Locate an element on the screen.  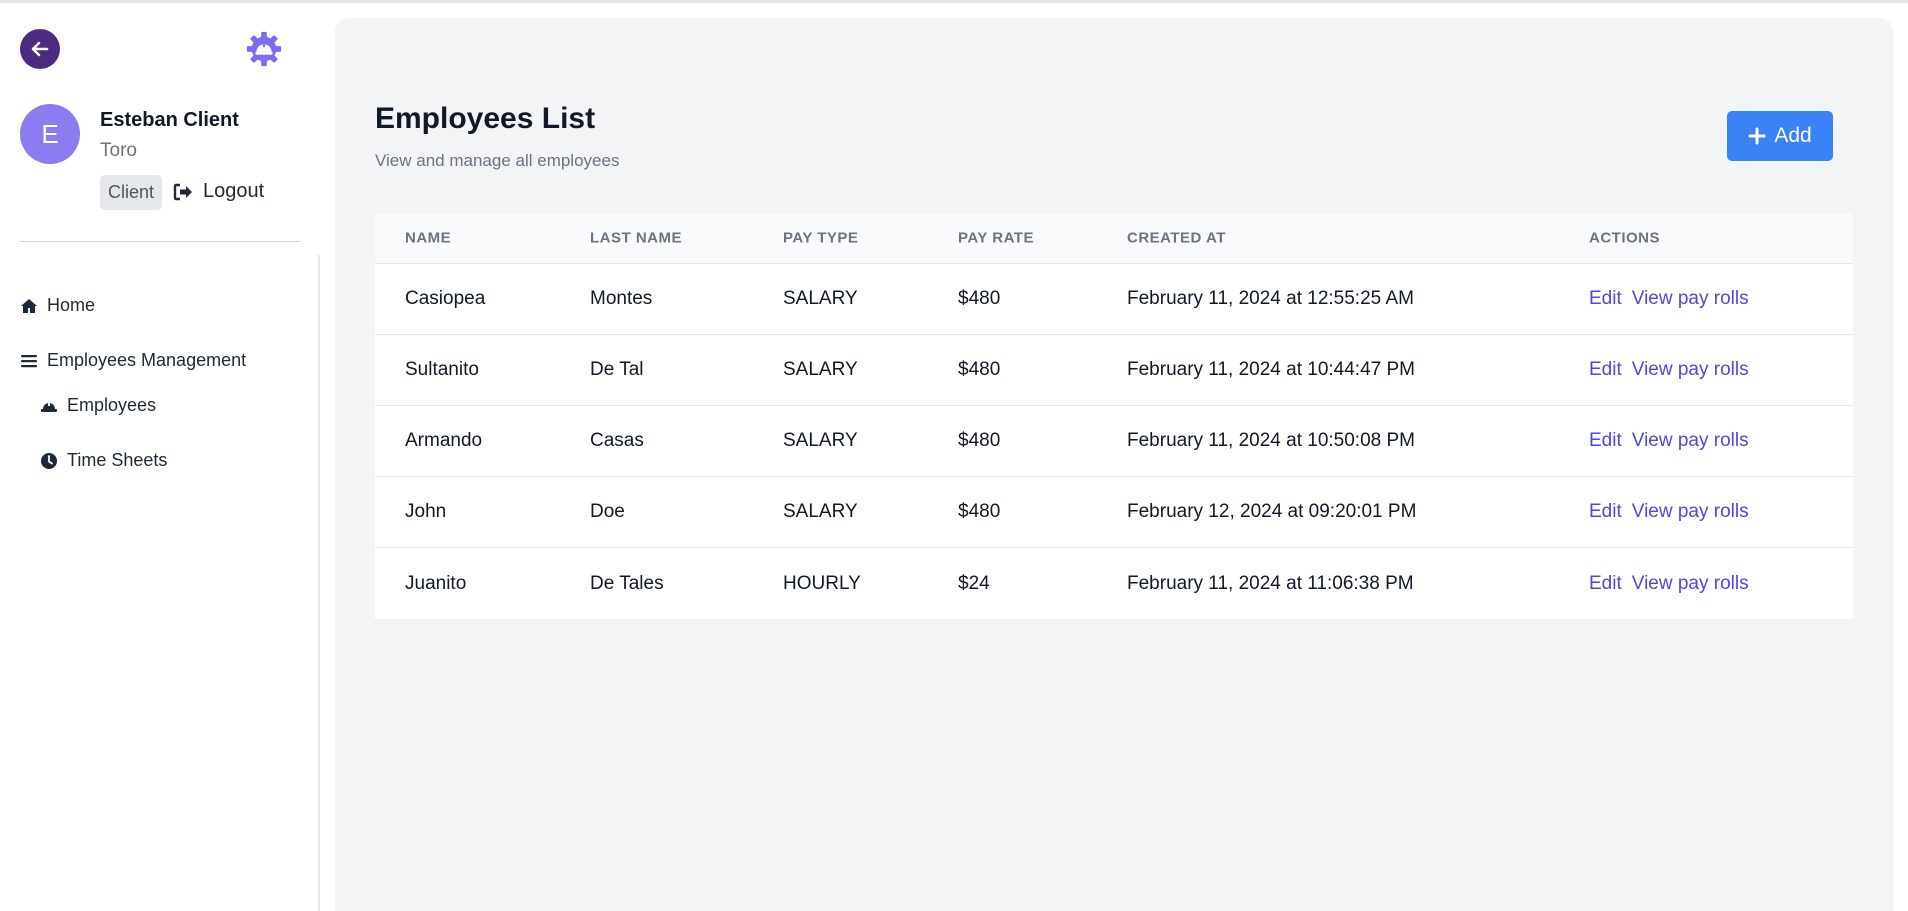
arrow-left-icon is located at coordinates (40, 49).